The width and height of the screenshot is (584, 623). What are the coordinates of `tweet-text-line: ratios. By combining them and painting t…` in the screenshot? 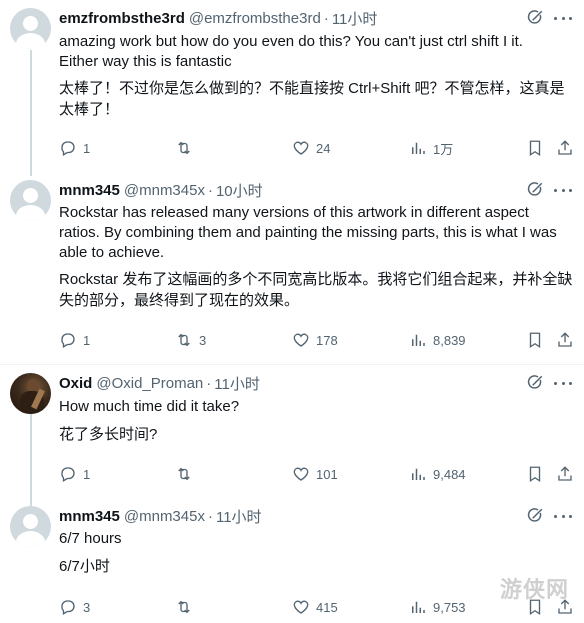 It's located at (308, 232).